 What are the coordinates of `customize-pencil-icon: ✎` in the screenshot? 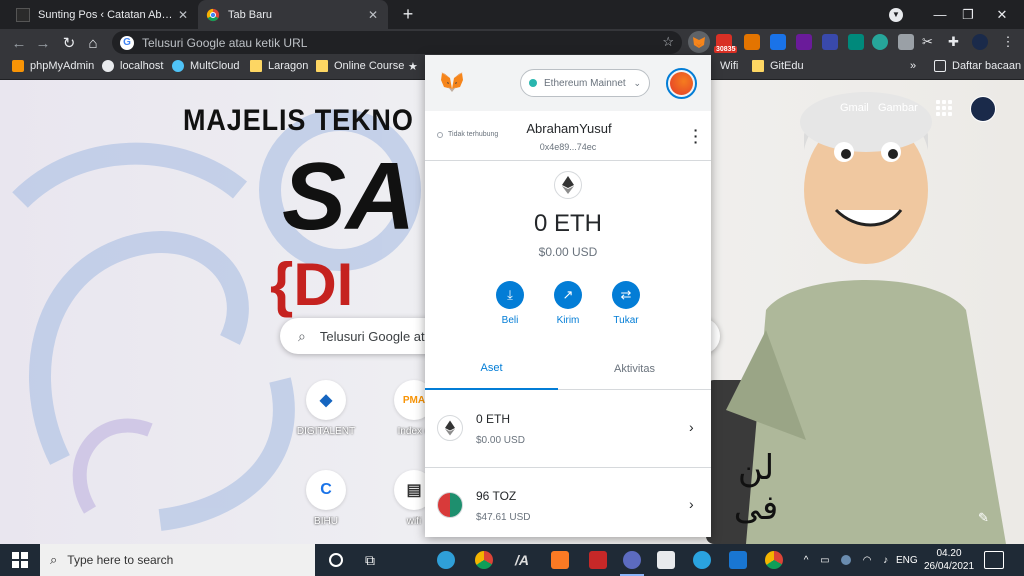 It's located at (983, 518).